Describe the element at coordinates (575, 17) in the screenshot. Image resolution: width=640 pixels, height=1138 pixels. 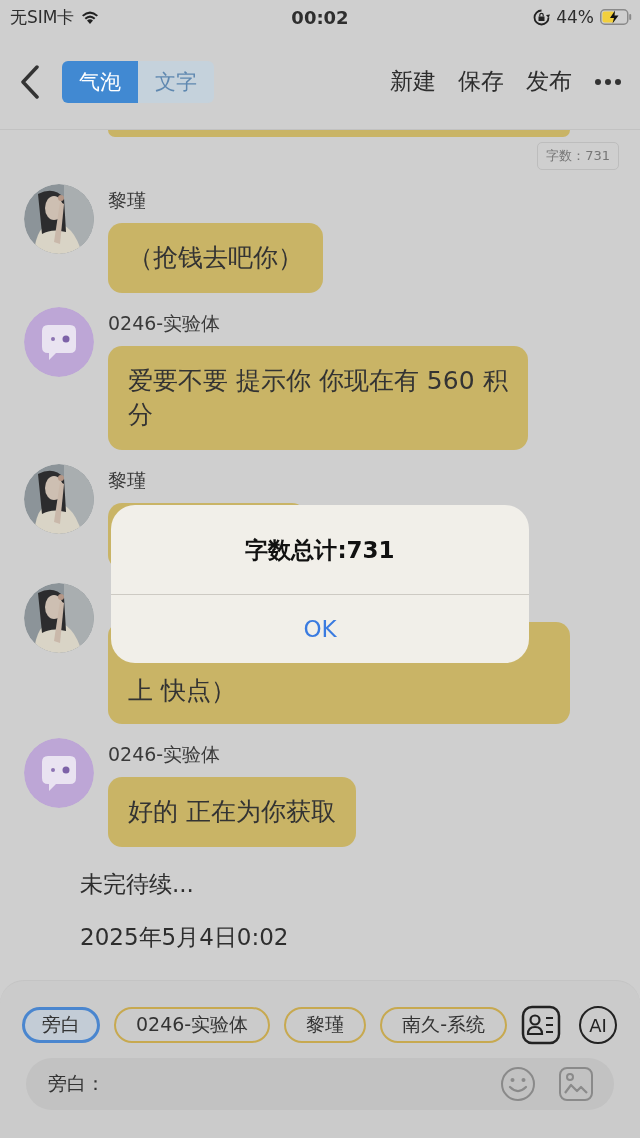
I see `battery-percent: 44%` at that location.